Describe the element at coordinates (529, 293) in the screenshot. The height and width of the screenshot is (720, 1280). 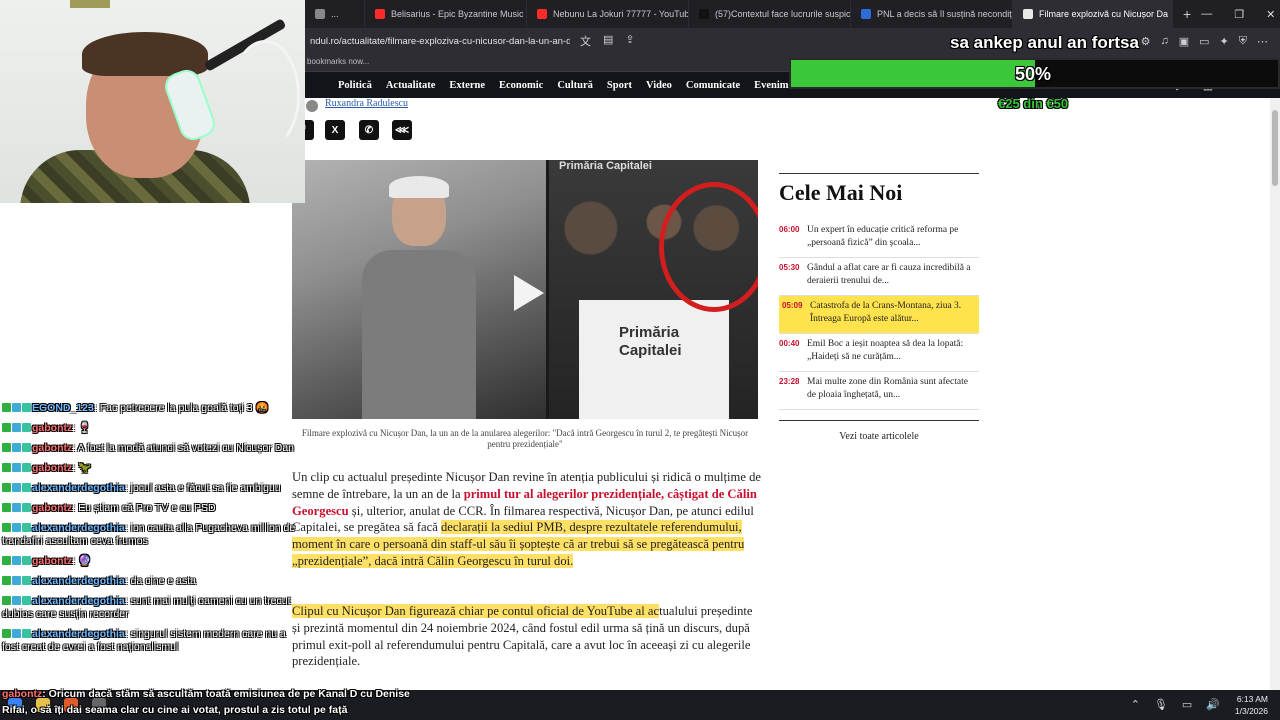
I see `play-icon` at that location.